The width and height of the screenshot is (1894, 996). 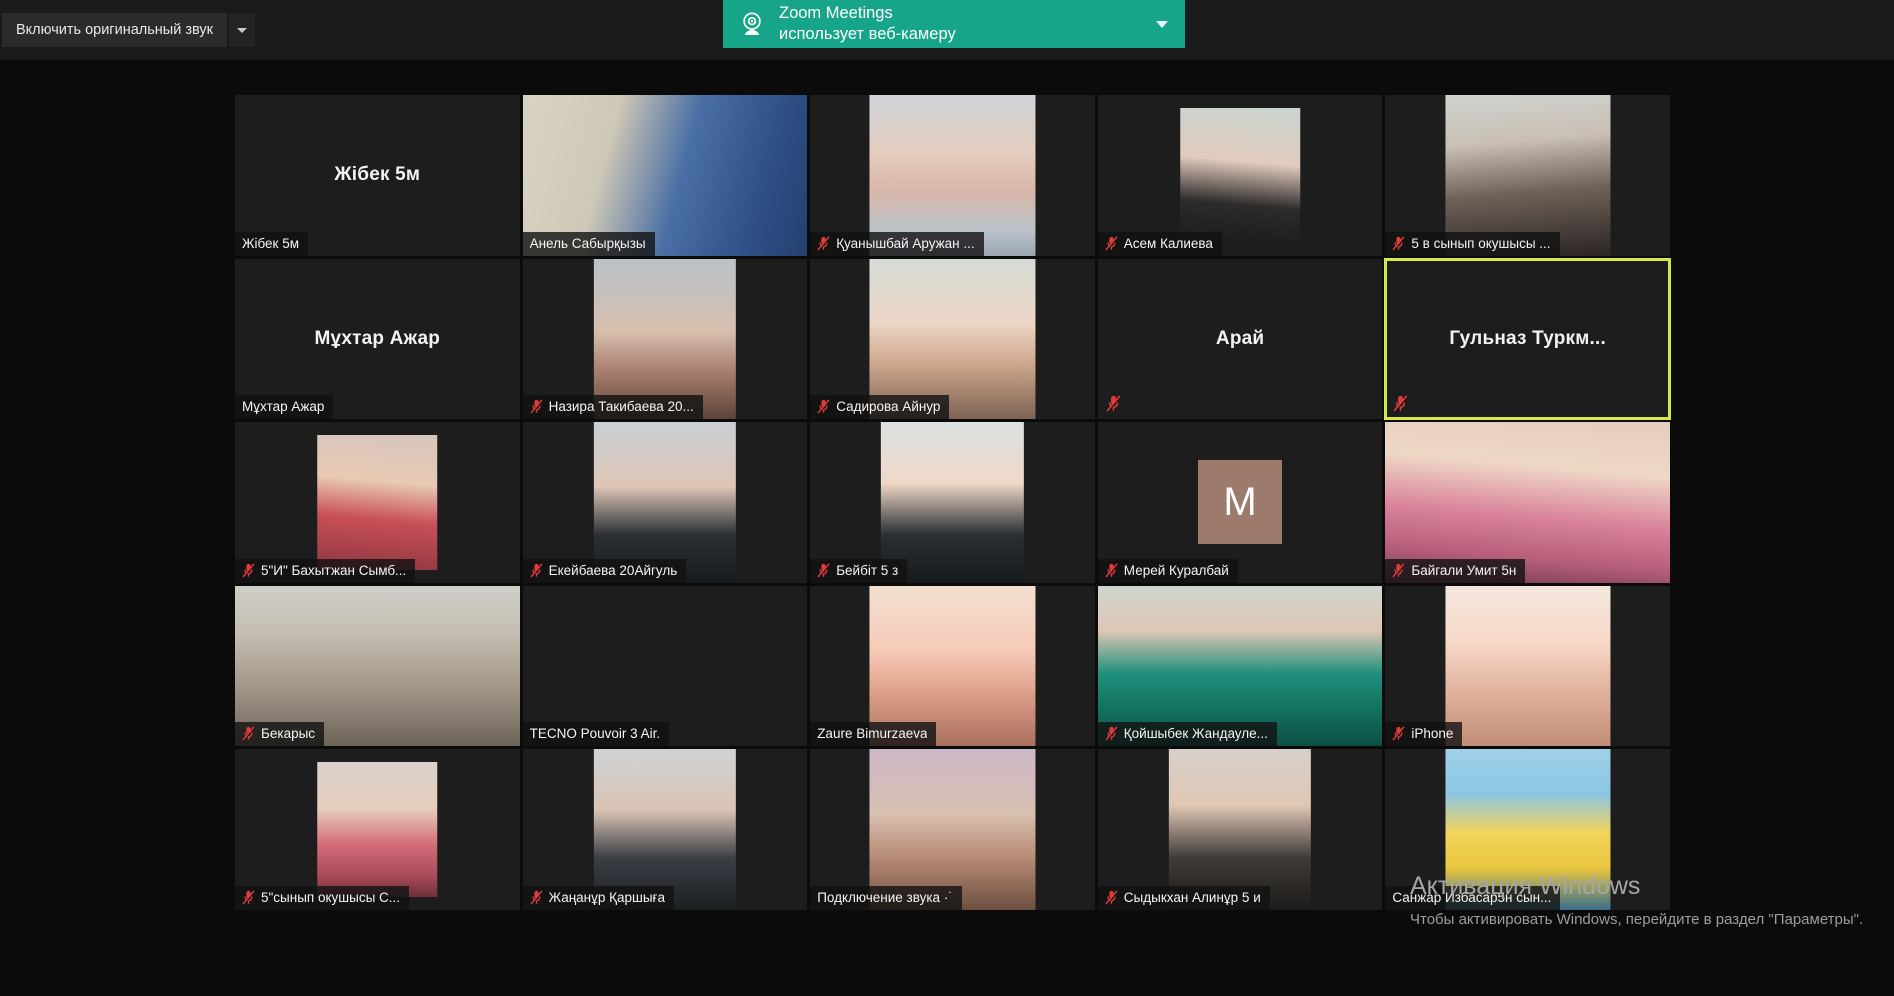 I want to click on participant-name-bar: Бекарыс, so click(x=280, y=734).